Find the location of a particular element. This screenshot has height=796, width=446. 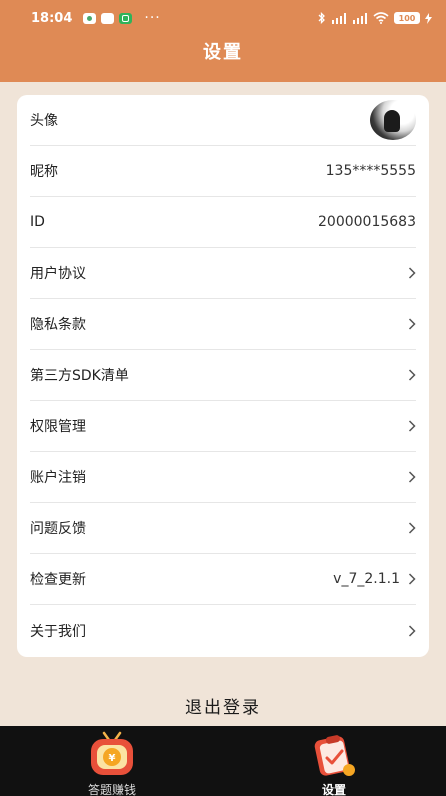

app-version: v_7_2.1.1 is located at coordinates (366, 579).